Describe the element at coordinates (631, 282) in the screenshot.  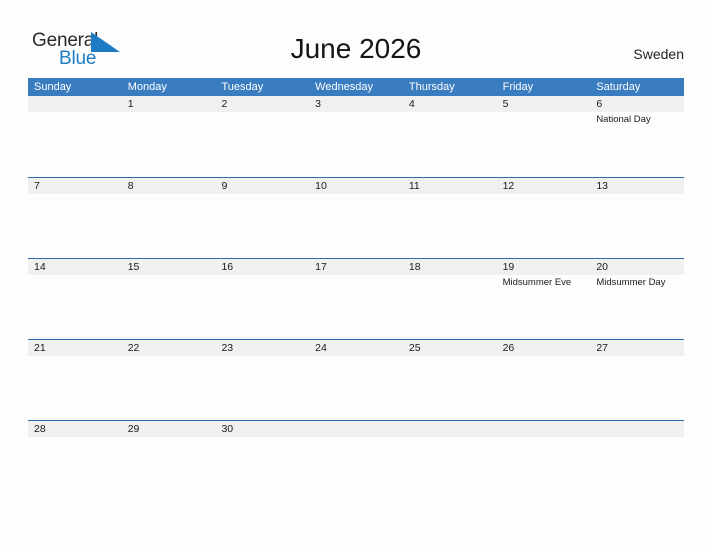
I see `holiday-event-label: Midsummer Day` at that location.